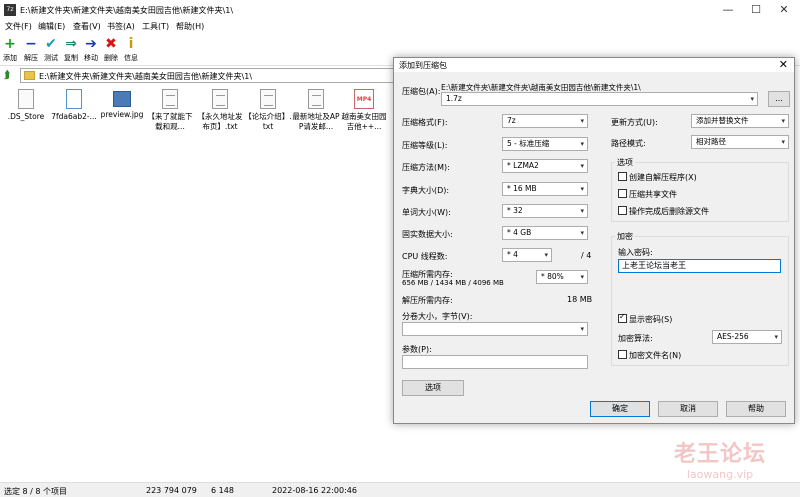  I want to click on volume-size-combo: ▾, so click(495, 329).